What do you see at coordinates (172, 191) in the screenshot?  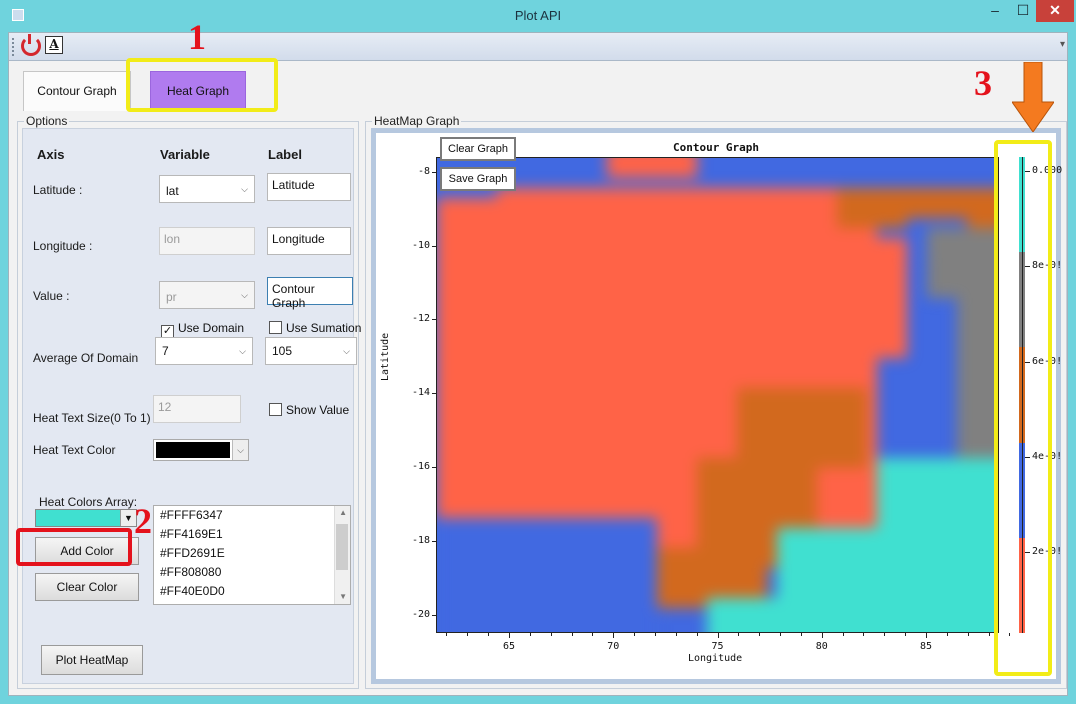 I see `latitude-variable-value: lat` at bounding box center [172, 191].